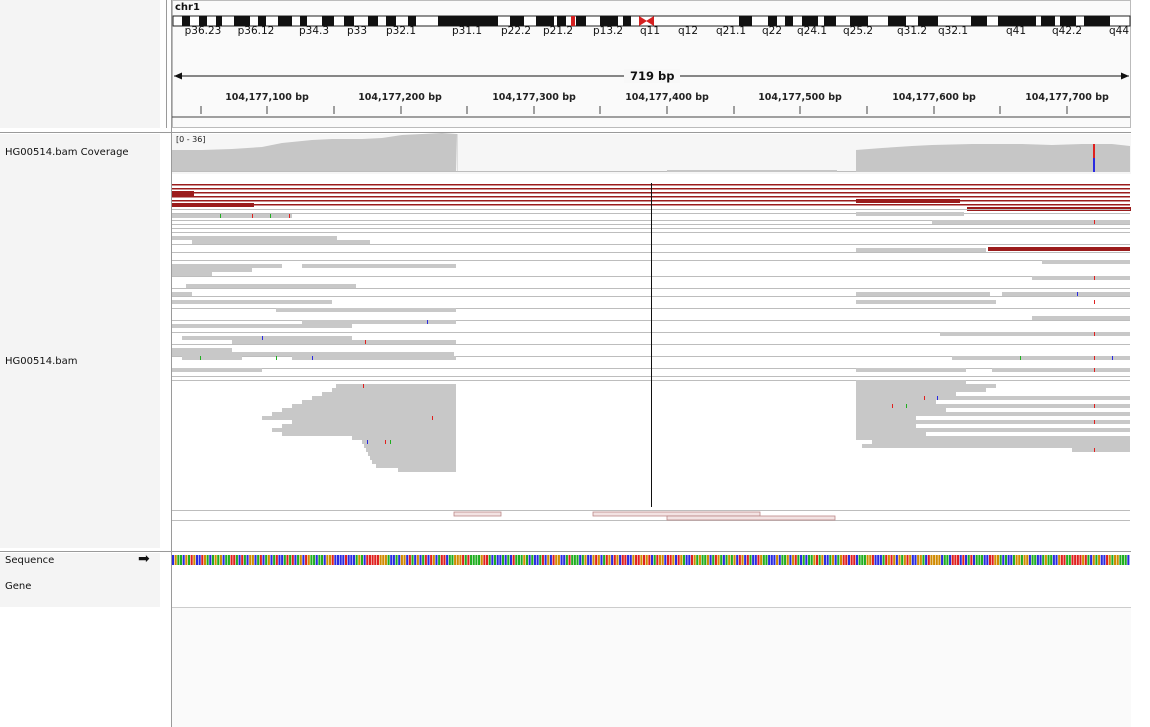  Describe the element at coordinates (144, 559) in the screenshot. I see `strand-arrow-icon: ➡` at that location.